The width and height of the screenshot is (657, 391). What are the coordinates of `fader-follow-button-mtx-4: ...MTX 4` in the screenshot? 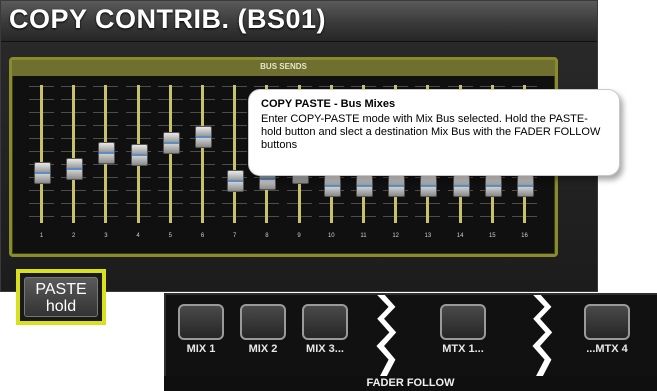 It's located at (605, 329).